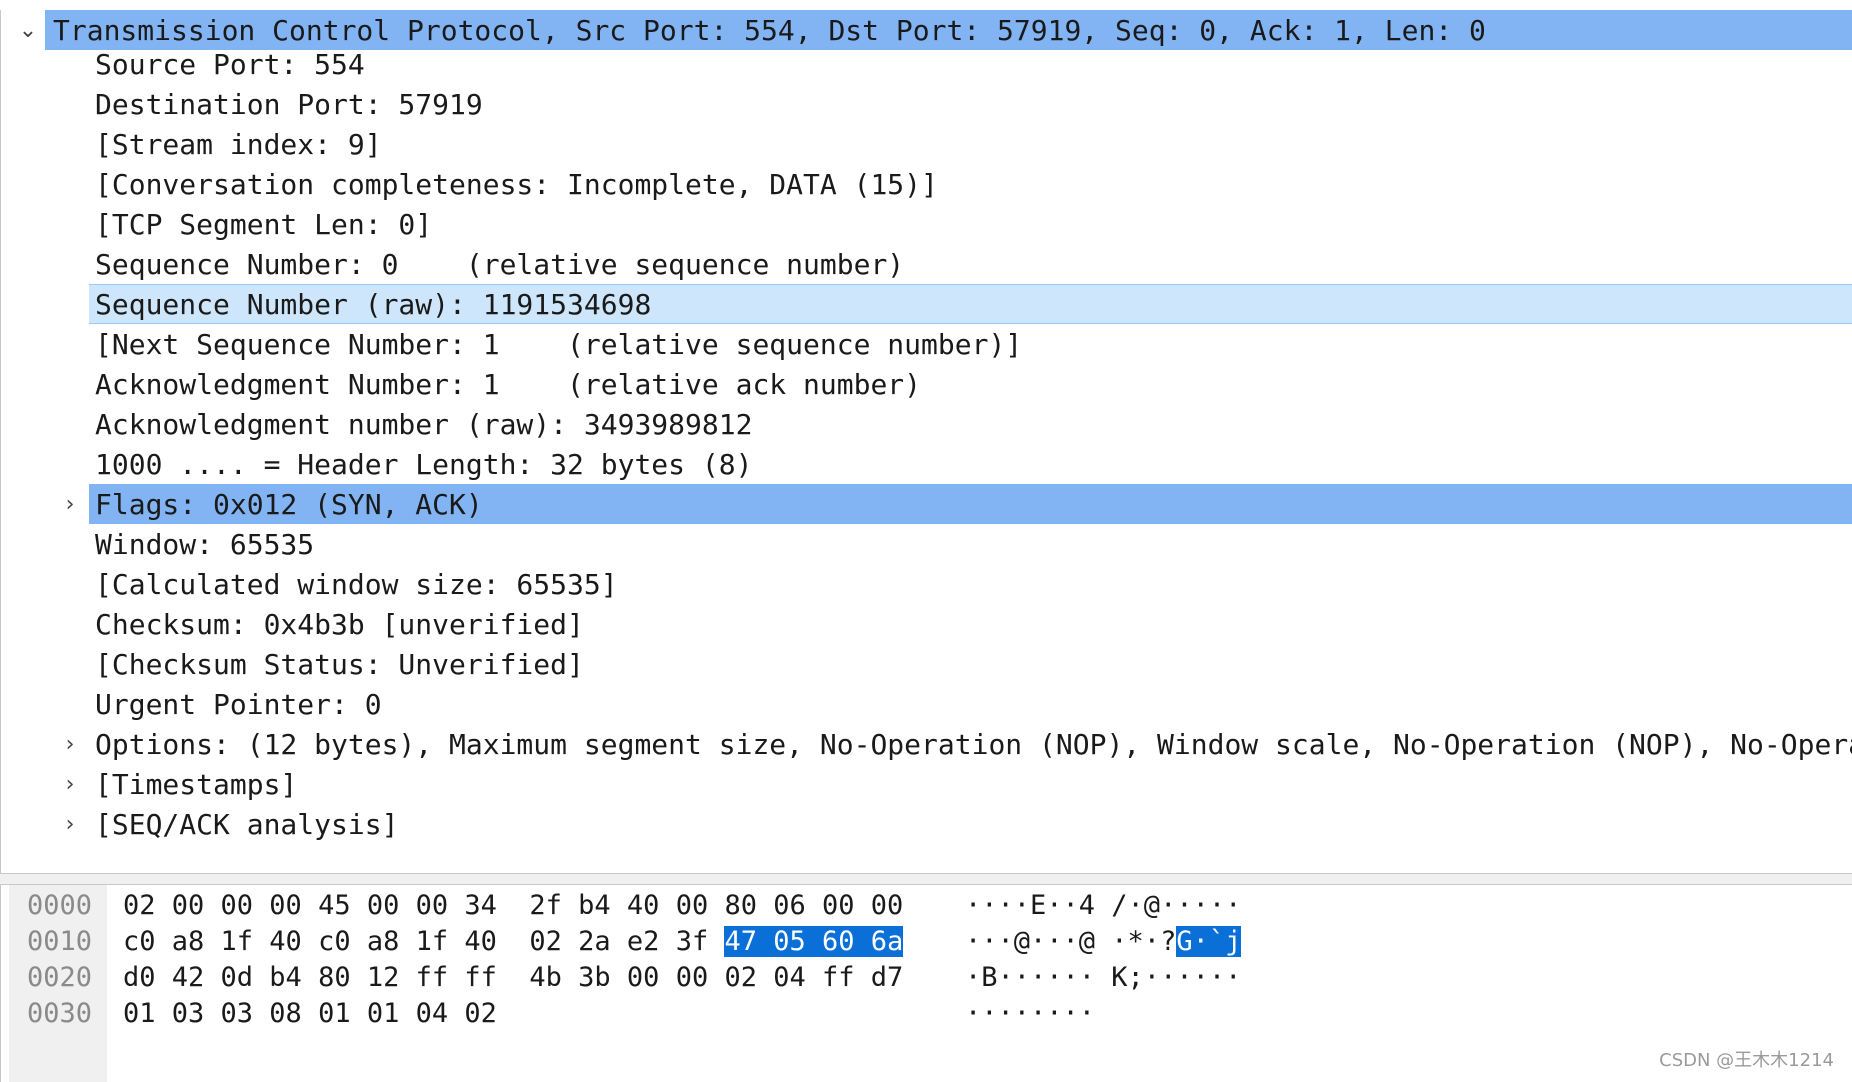 This screenshot has height=1082, width=1852. I want to click on field-sequence-number-raw: Sequence Number (raw): 1191534698, so click(970, 304).